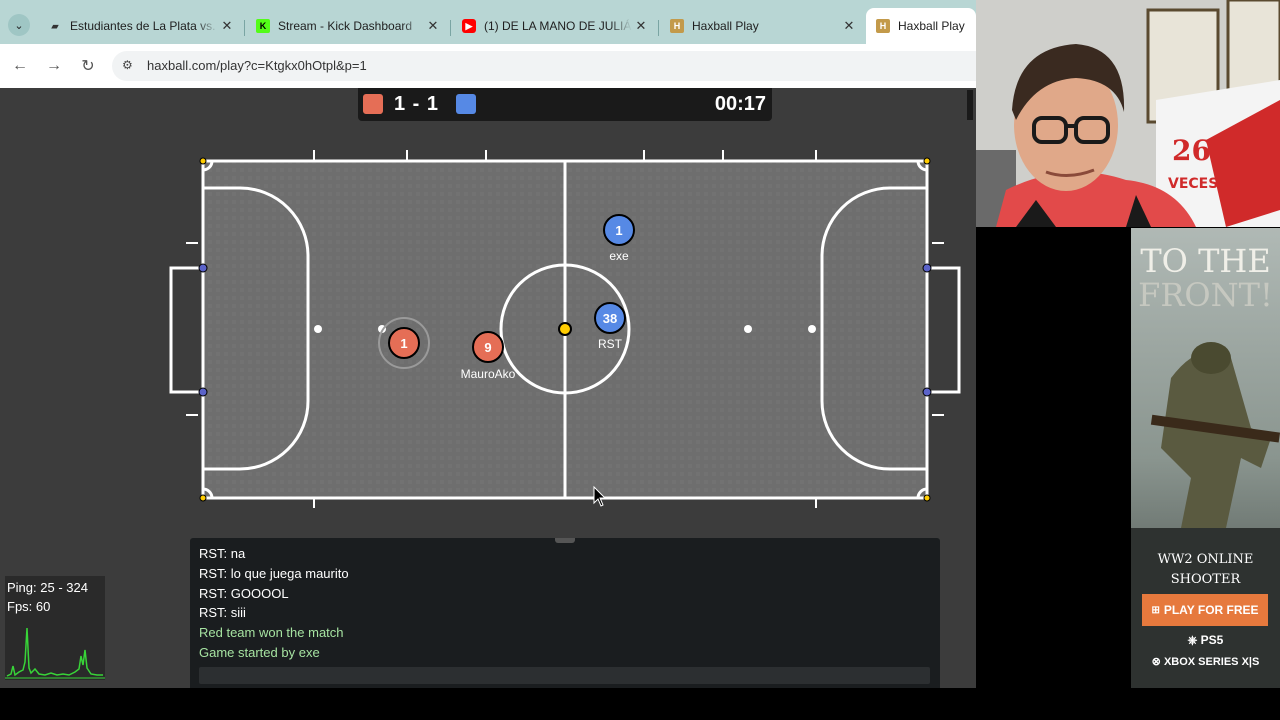  What do you see at coordinates (29, 606) in the screenshot?
I see `fps-text: Fps: 60` at bounding box center [29, 606].